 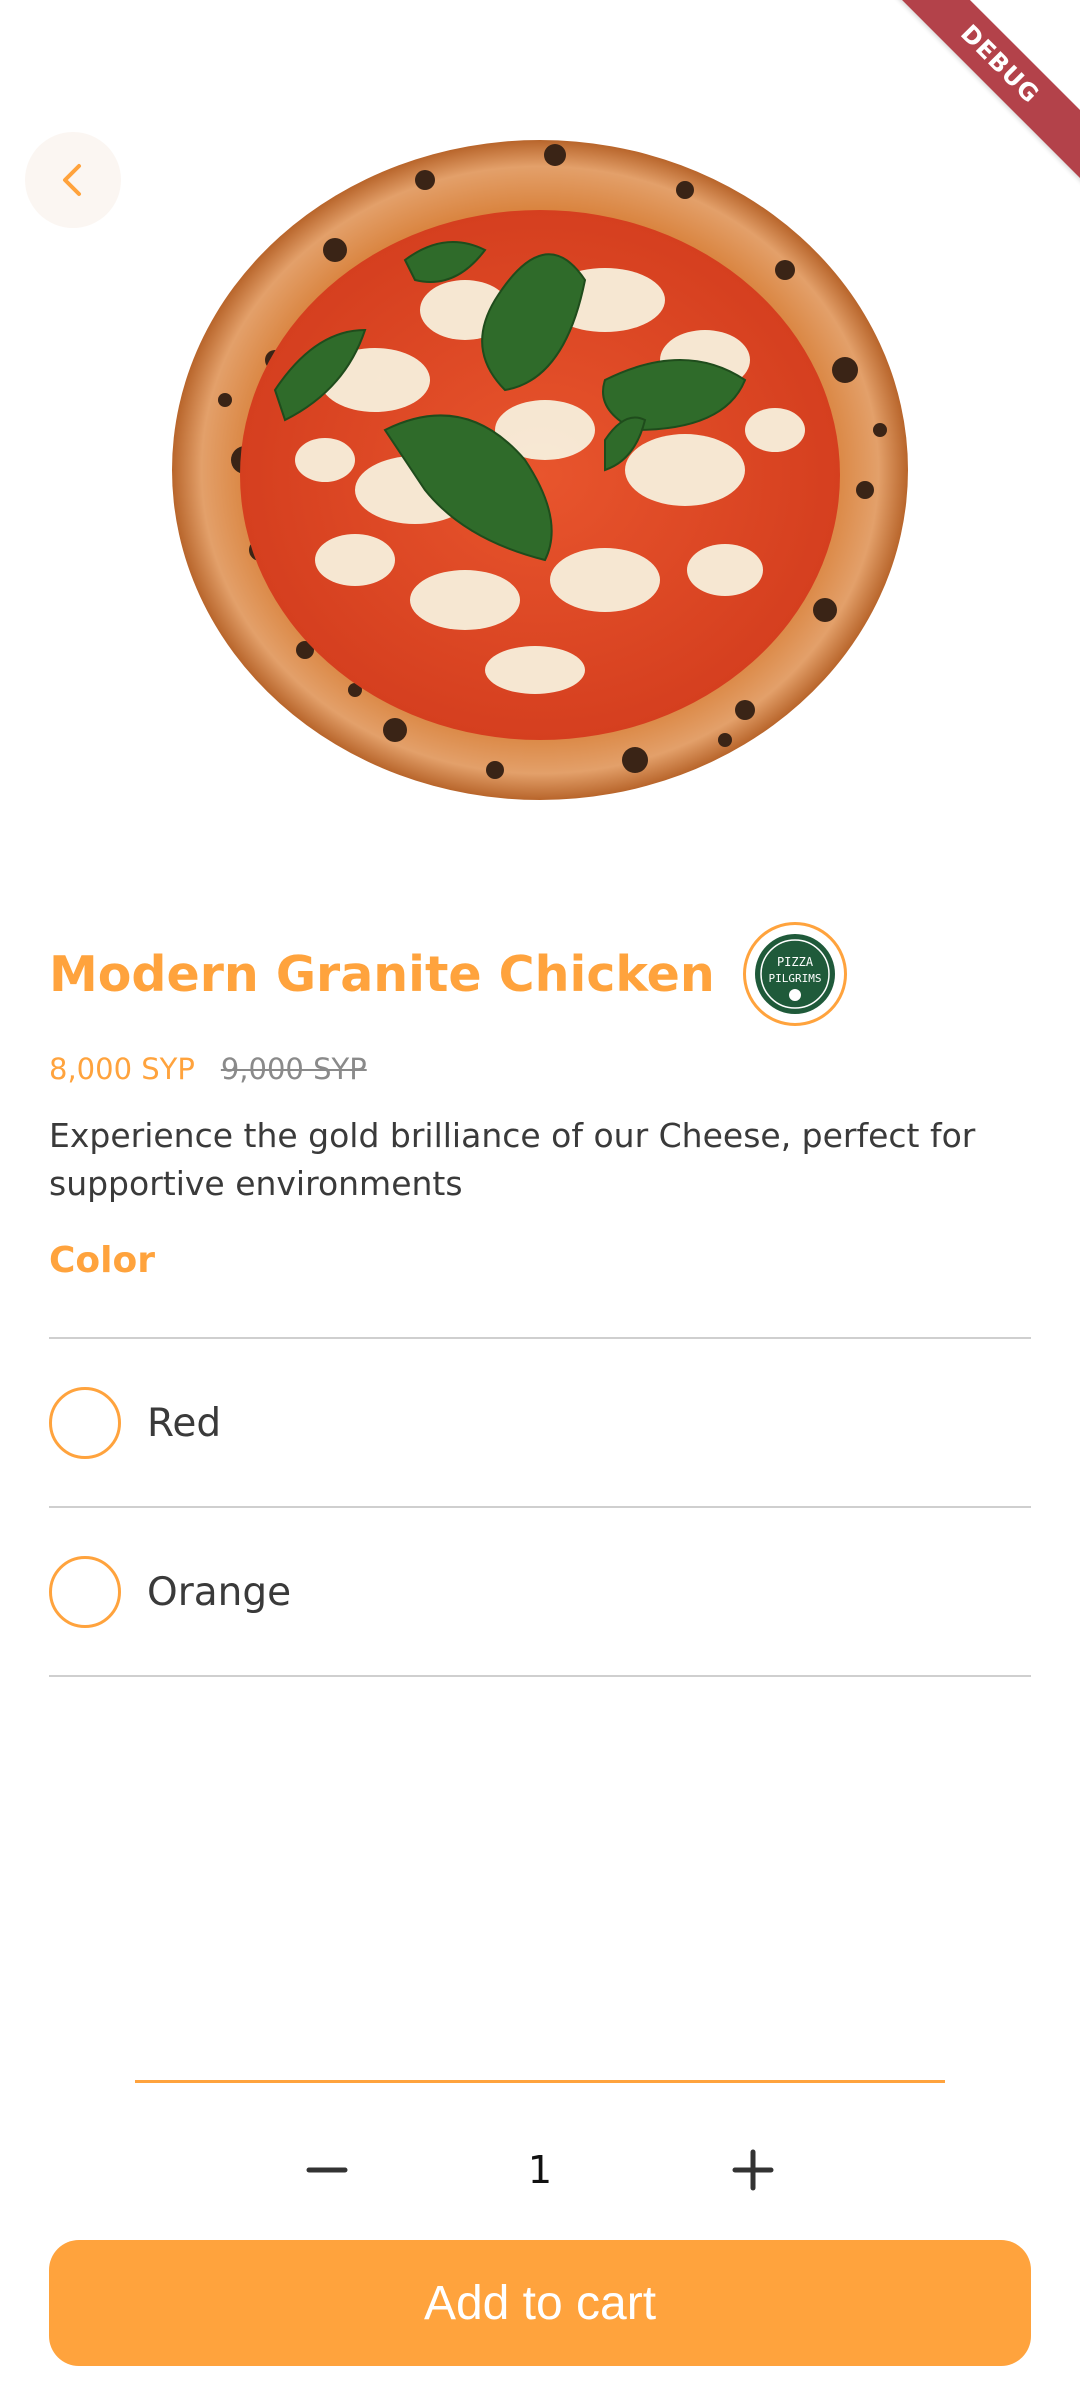 I want to click on quantity-value: 1, so click(x=540, y=2170).